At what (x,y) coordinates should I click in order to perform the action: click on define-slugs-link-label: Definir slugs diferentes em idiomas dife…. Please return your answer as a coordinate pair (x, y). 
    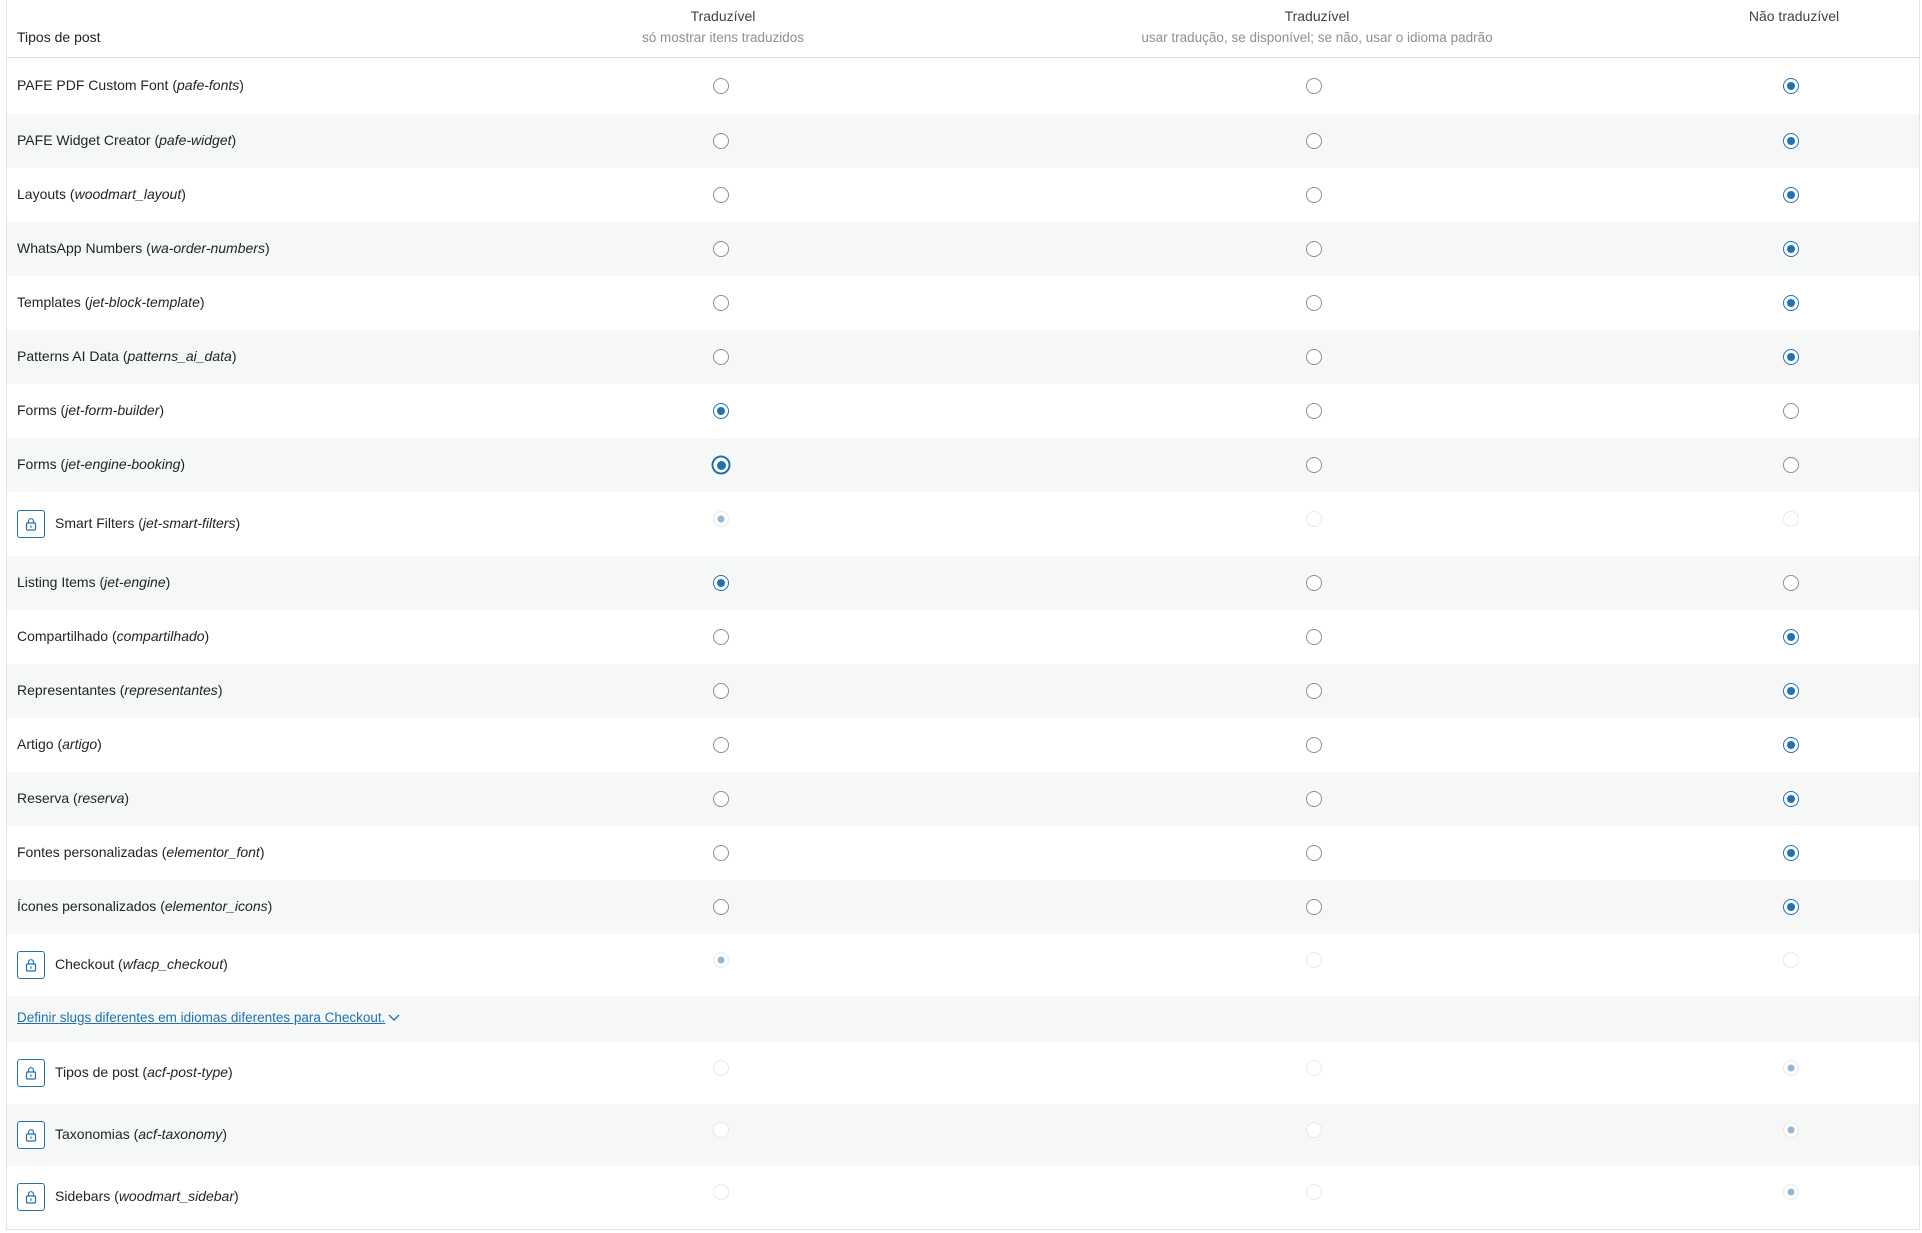
    Looking at the image, I should click on (201, 1017).